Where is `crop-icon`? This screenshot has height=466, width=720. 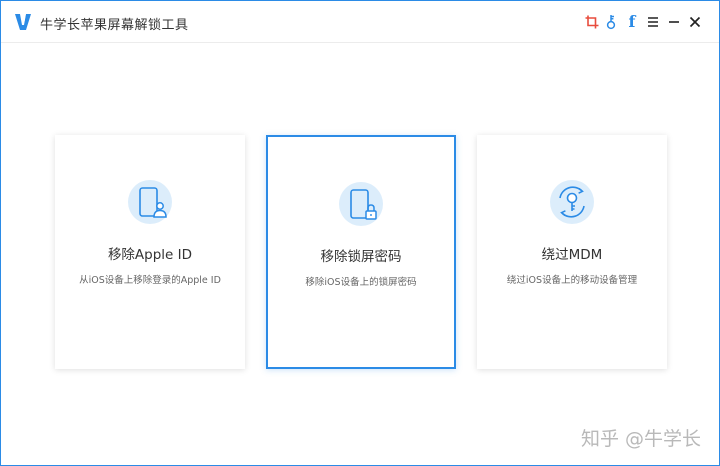 crop-icon is located at coordinates (592, 22).